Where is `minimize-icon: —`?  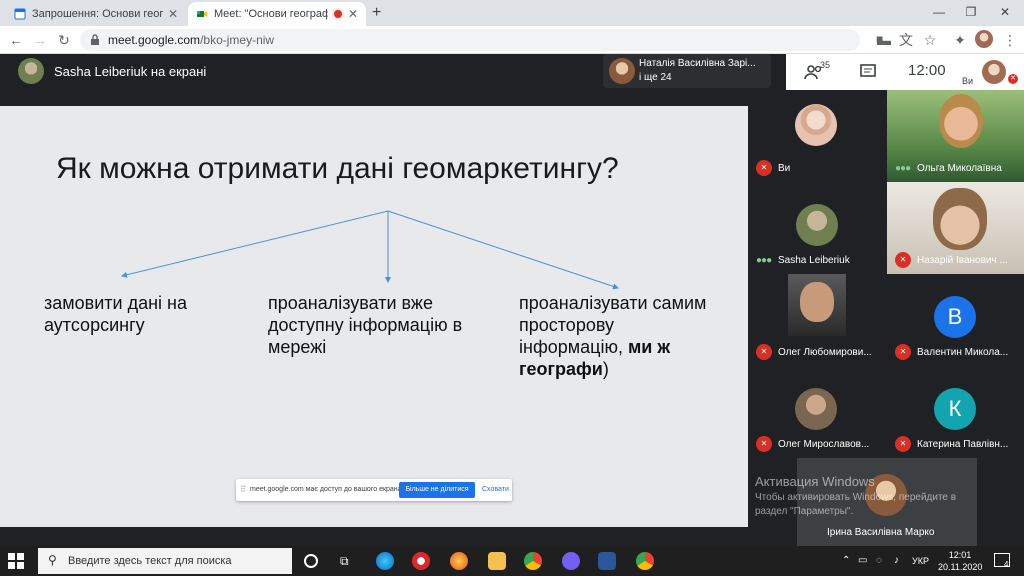
minimize-icon: — is located at coordinates (939, 12).